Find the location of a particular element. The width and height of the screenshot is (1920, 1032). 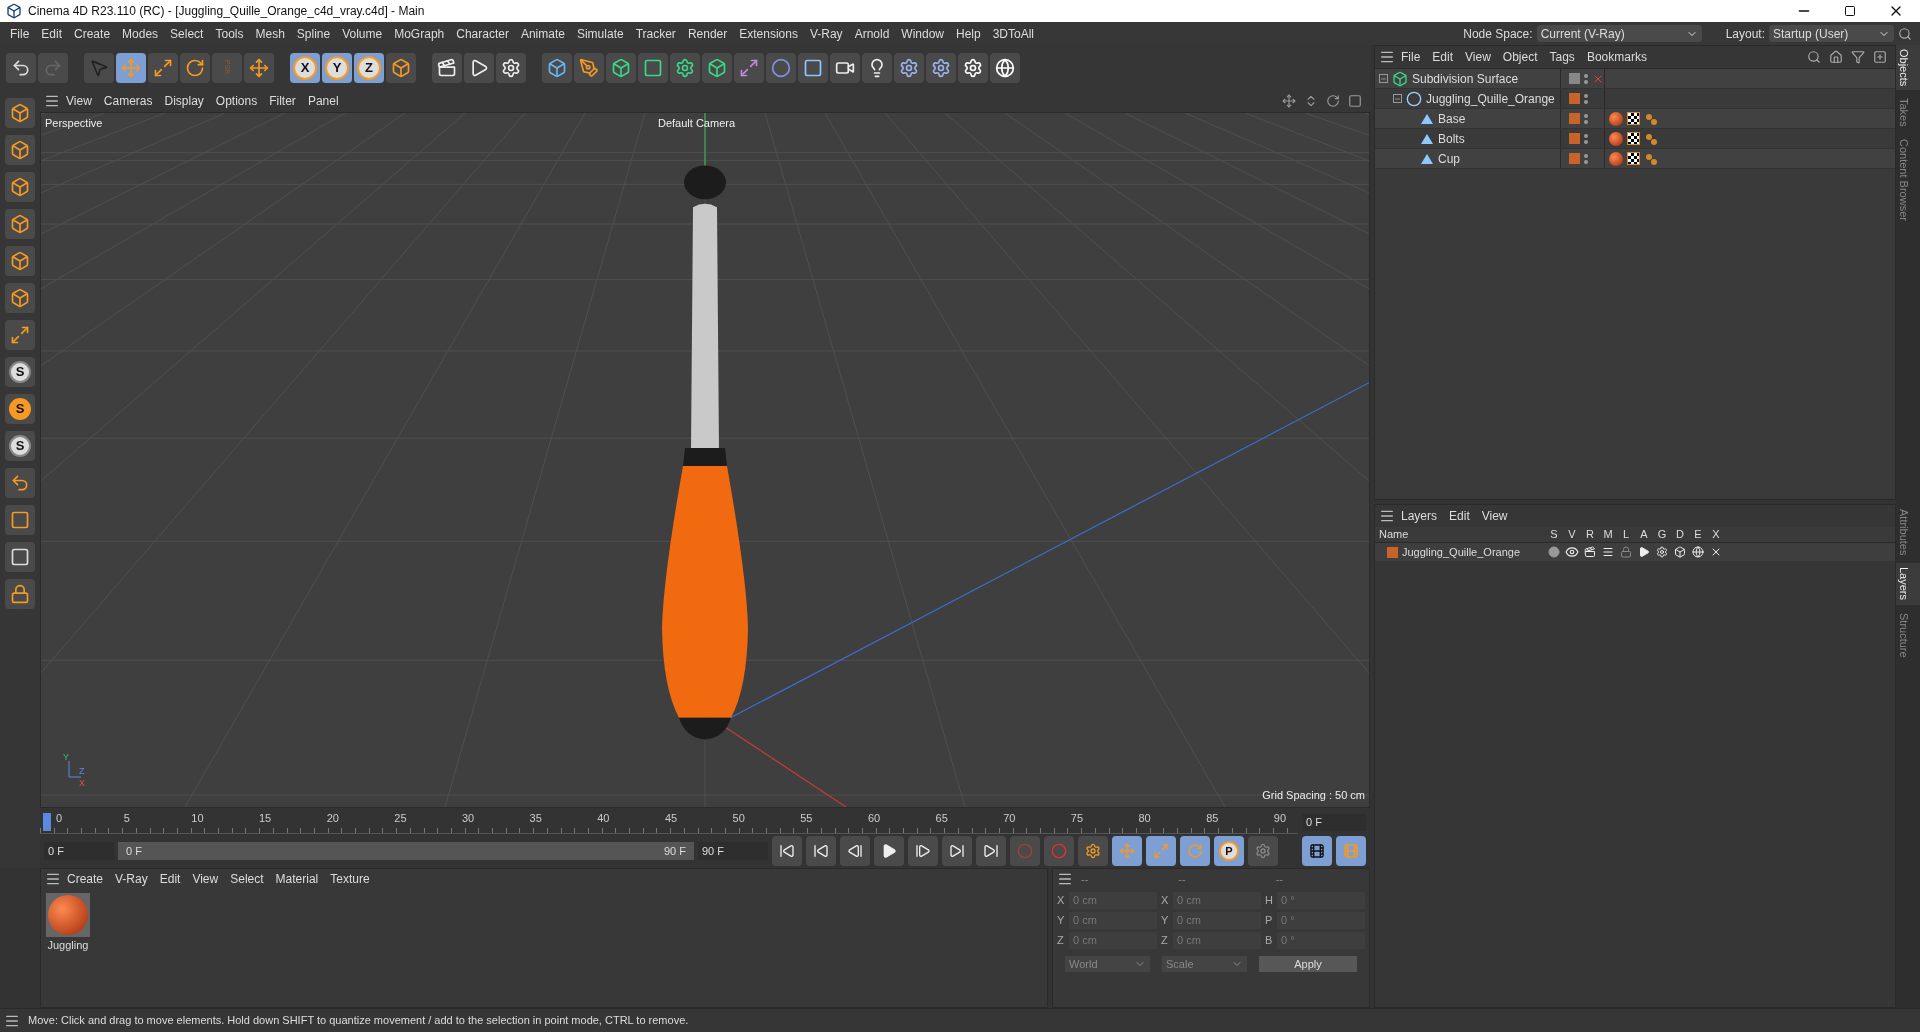

column-header: S is located at coordinates (1554, 534).